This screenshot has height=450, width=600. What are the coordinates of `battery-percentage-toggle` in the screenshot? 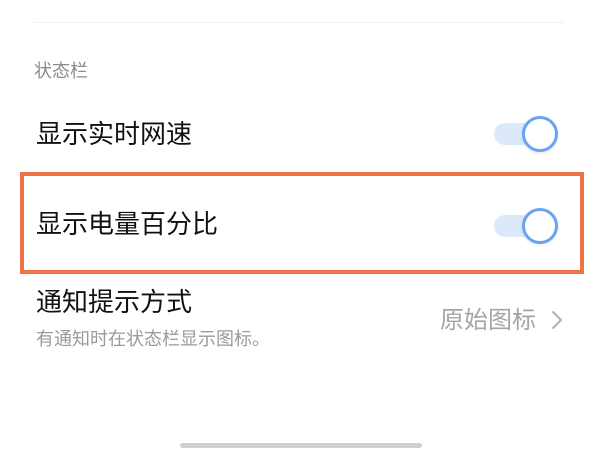 It's located at (527, 226).